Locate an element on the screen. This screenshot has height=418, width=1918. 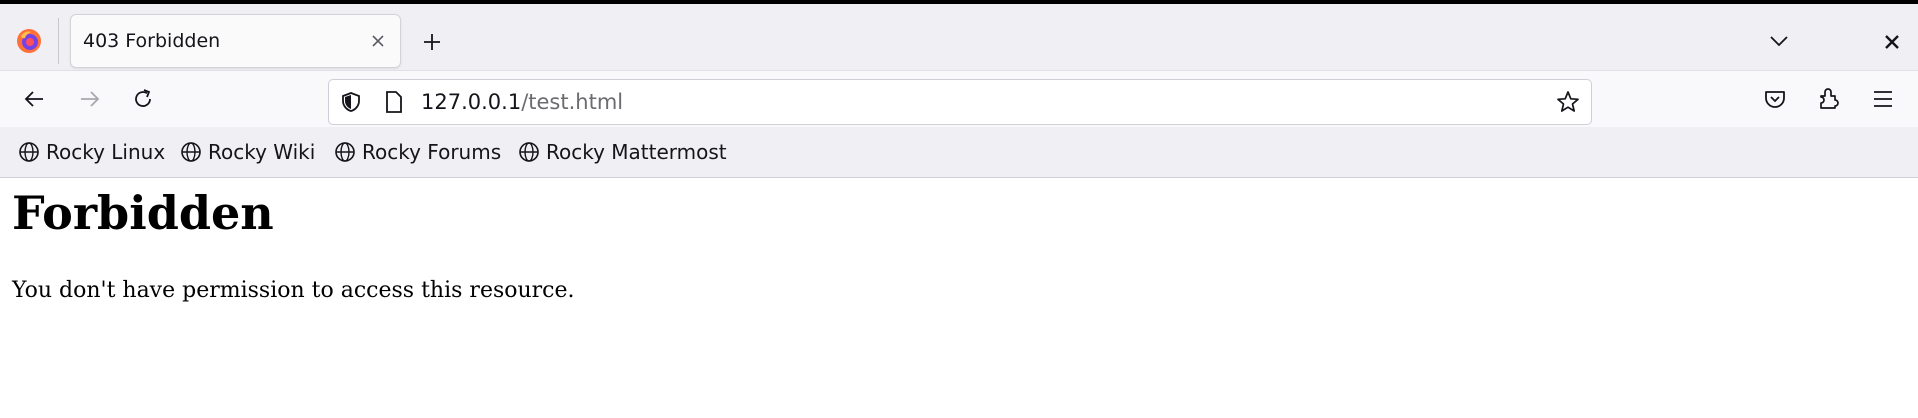
pocket-icon is located at coordinates (1775, 99).